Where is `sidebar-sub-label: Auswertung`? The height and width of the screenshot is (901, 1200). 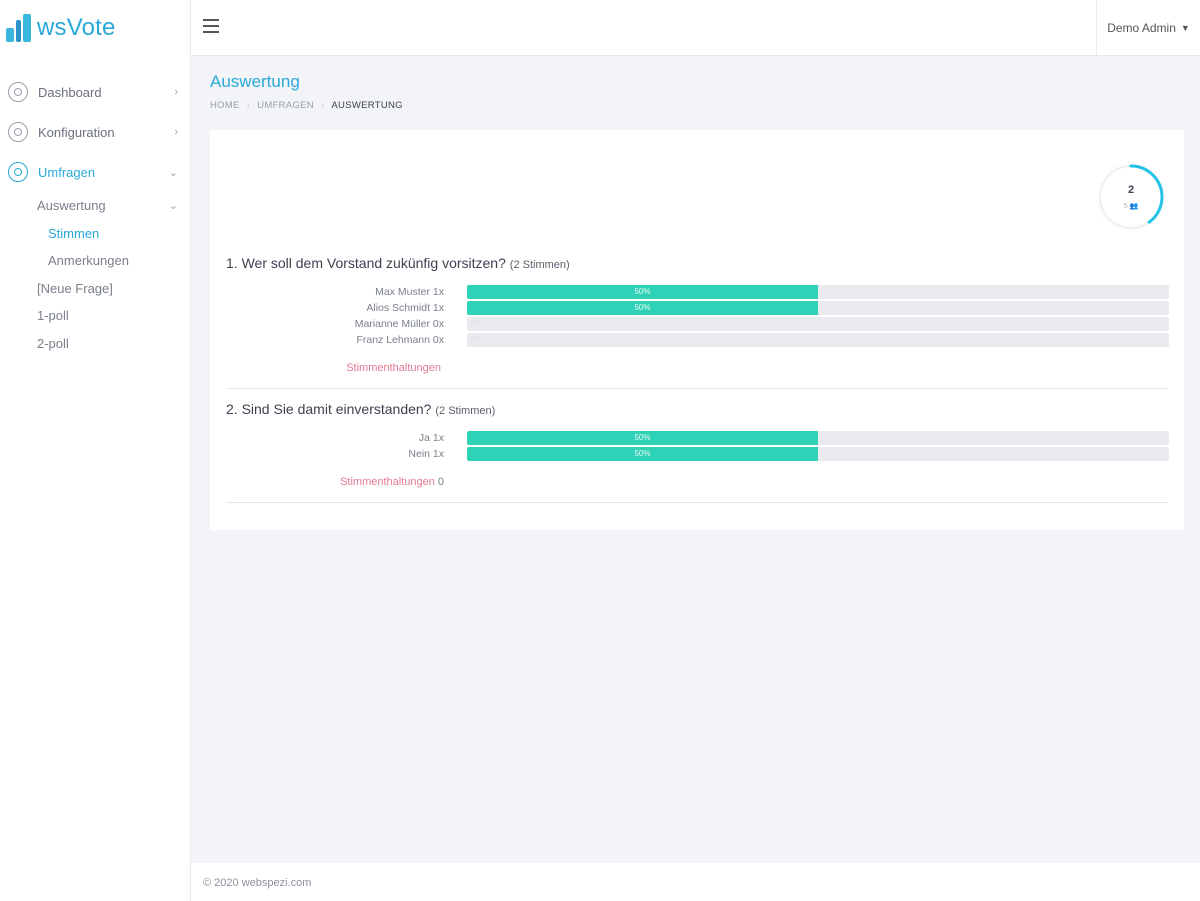 sidebar-sub-label: Auswertung is located at coordinates (71, 206).